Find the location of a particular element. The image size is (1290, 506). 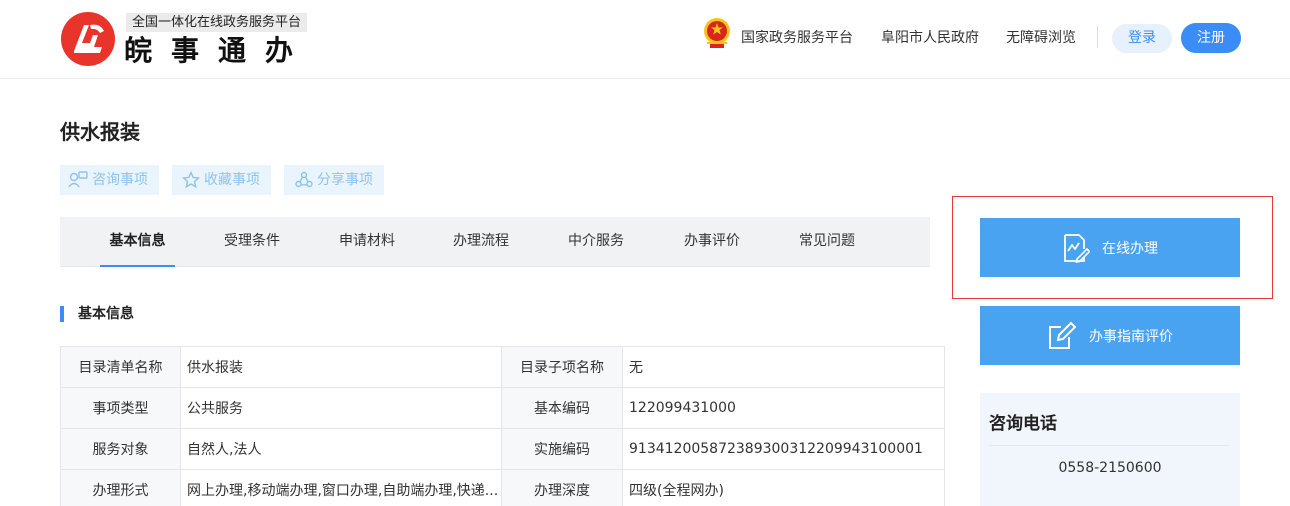

app-name: 皖事通办 is located at coordinates (218, 51).